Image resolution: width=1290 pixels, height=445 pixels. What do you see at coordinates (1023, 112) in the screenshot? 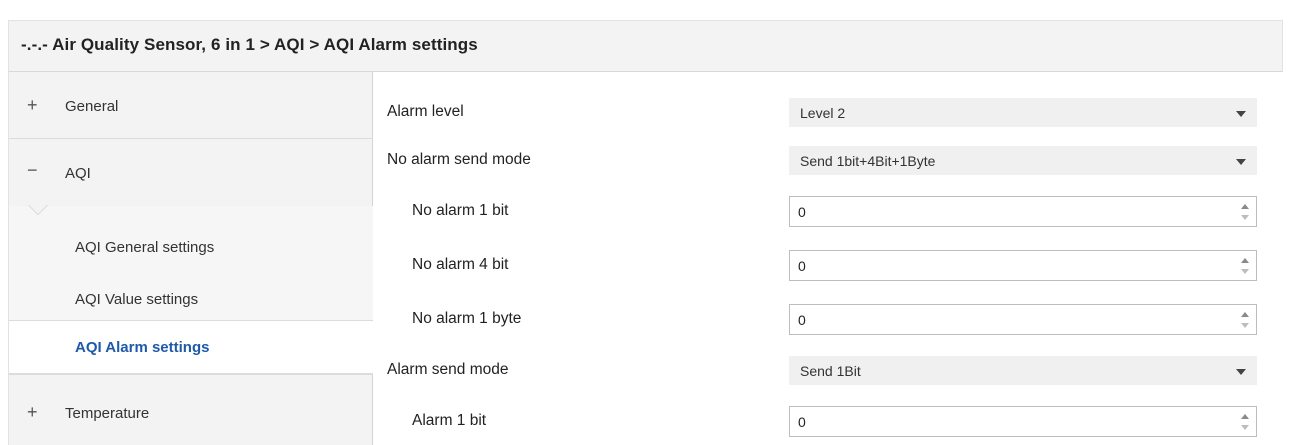
I see `alarm-level-dropdown: Level 2` at bounding box center [1023, 112].